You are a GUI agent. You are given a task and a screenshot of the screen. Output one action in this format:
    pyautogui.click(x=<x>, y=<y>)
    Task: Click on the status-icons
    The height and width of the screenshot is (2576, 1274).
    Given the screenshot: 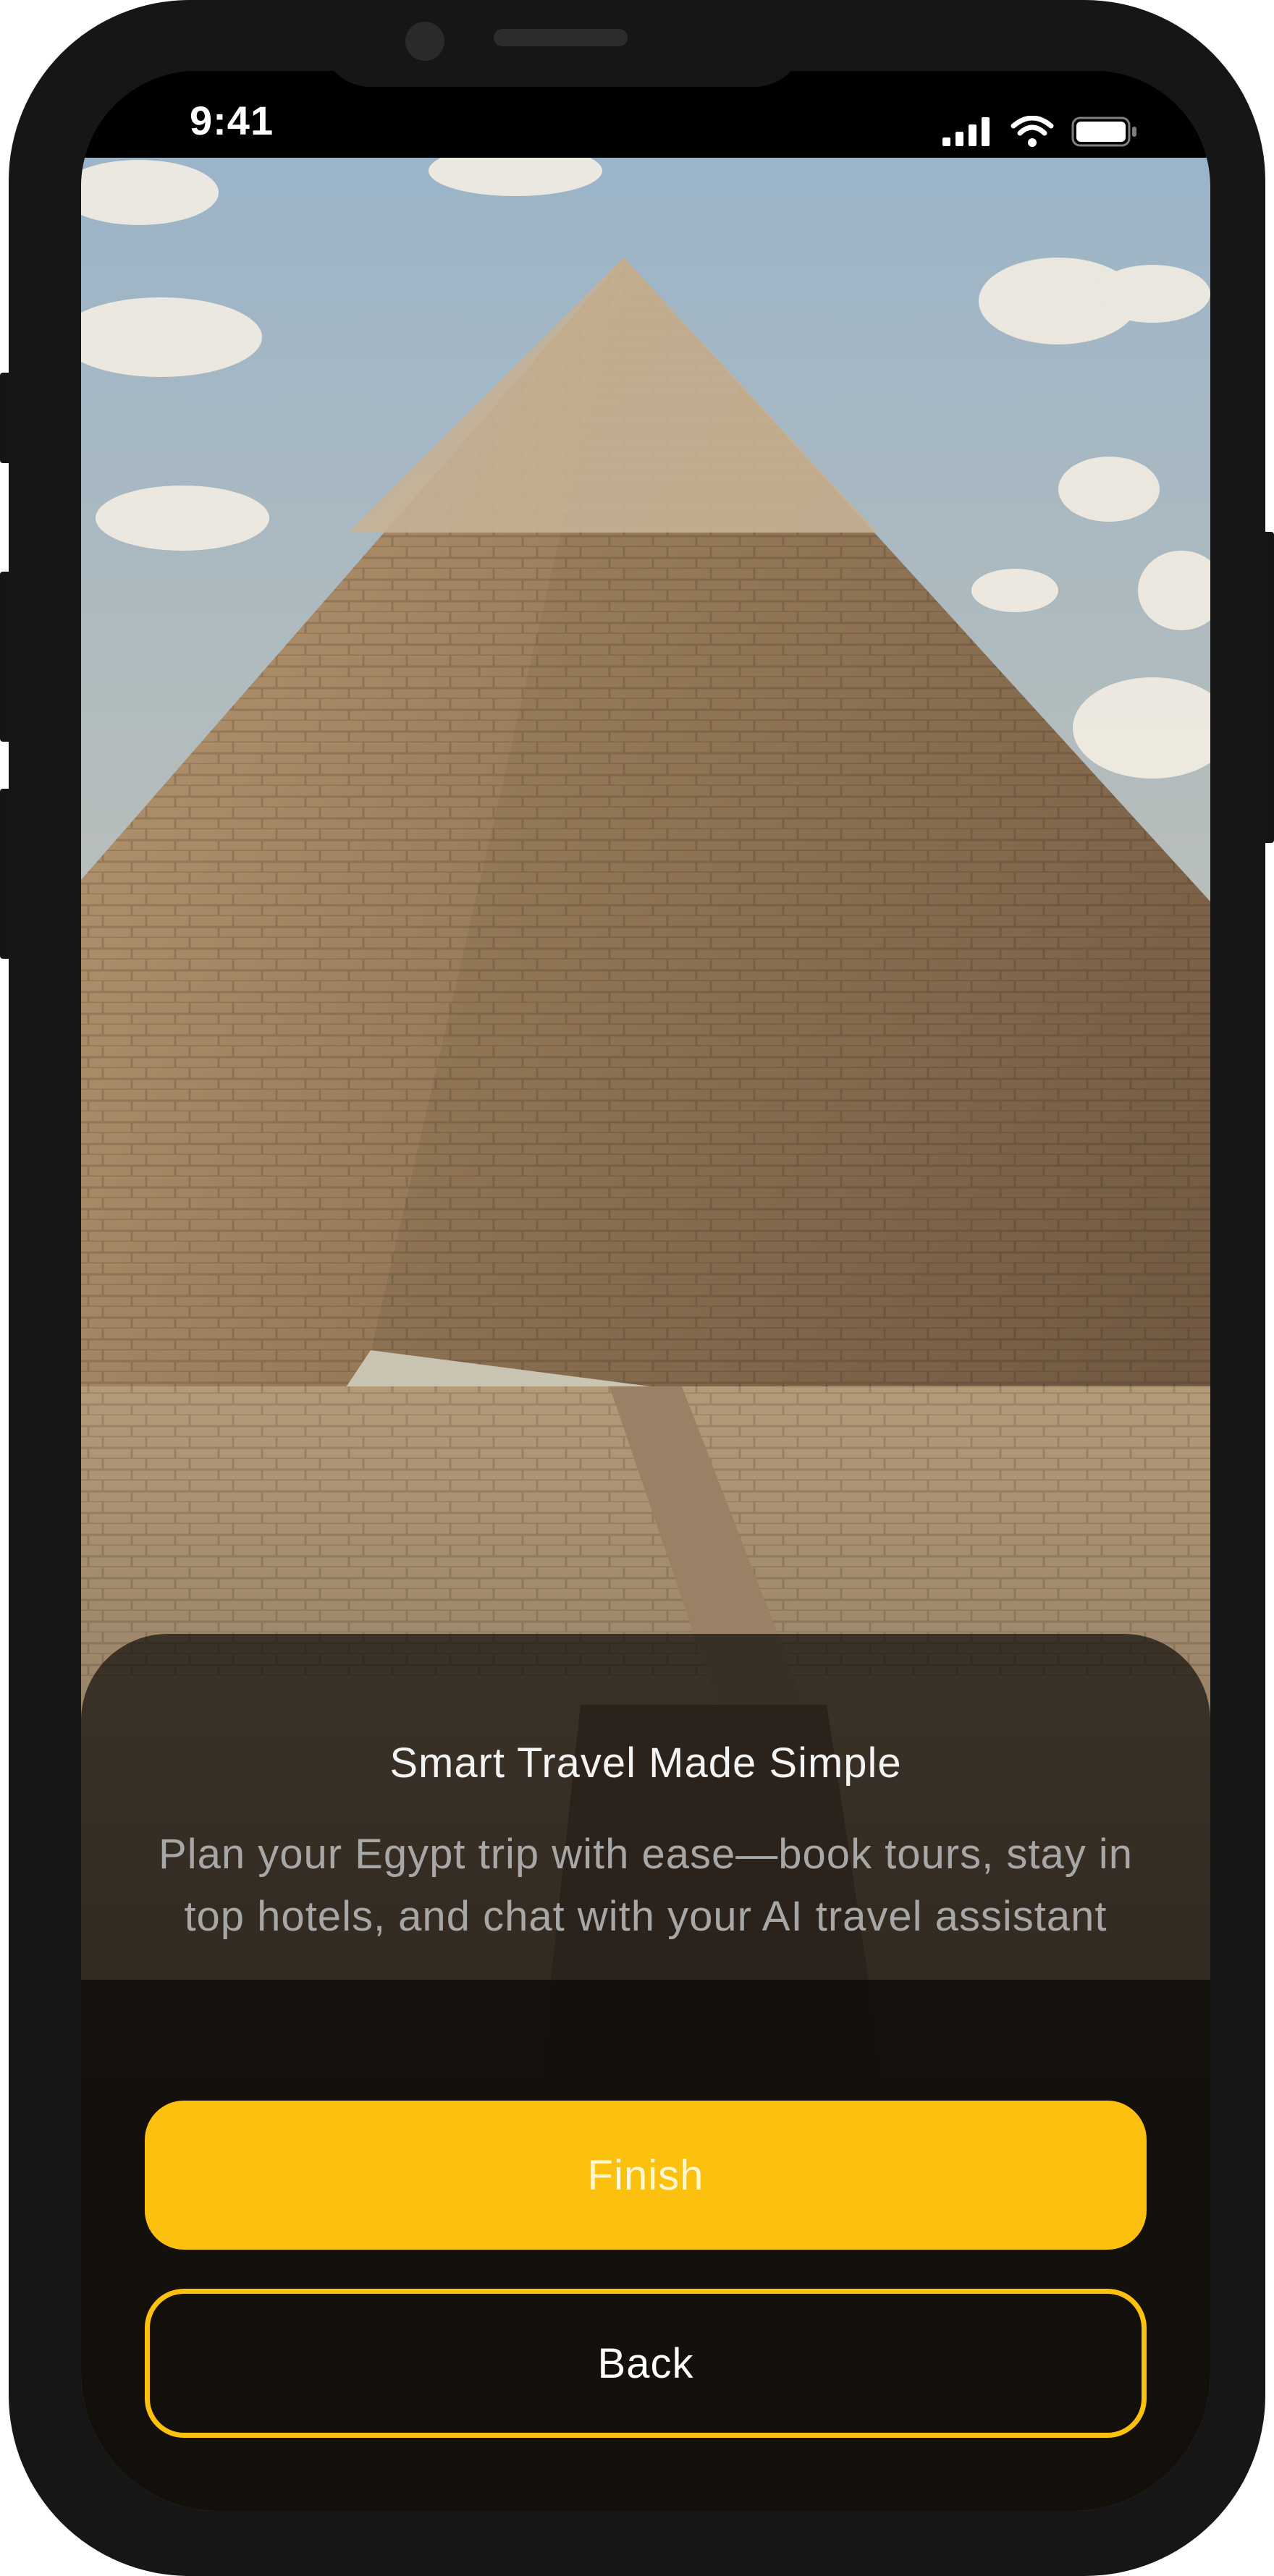 What is the action you would take?
    pyautogui.click(x=1040, y=132)
    